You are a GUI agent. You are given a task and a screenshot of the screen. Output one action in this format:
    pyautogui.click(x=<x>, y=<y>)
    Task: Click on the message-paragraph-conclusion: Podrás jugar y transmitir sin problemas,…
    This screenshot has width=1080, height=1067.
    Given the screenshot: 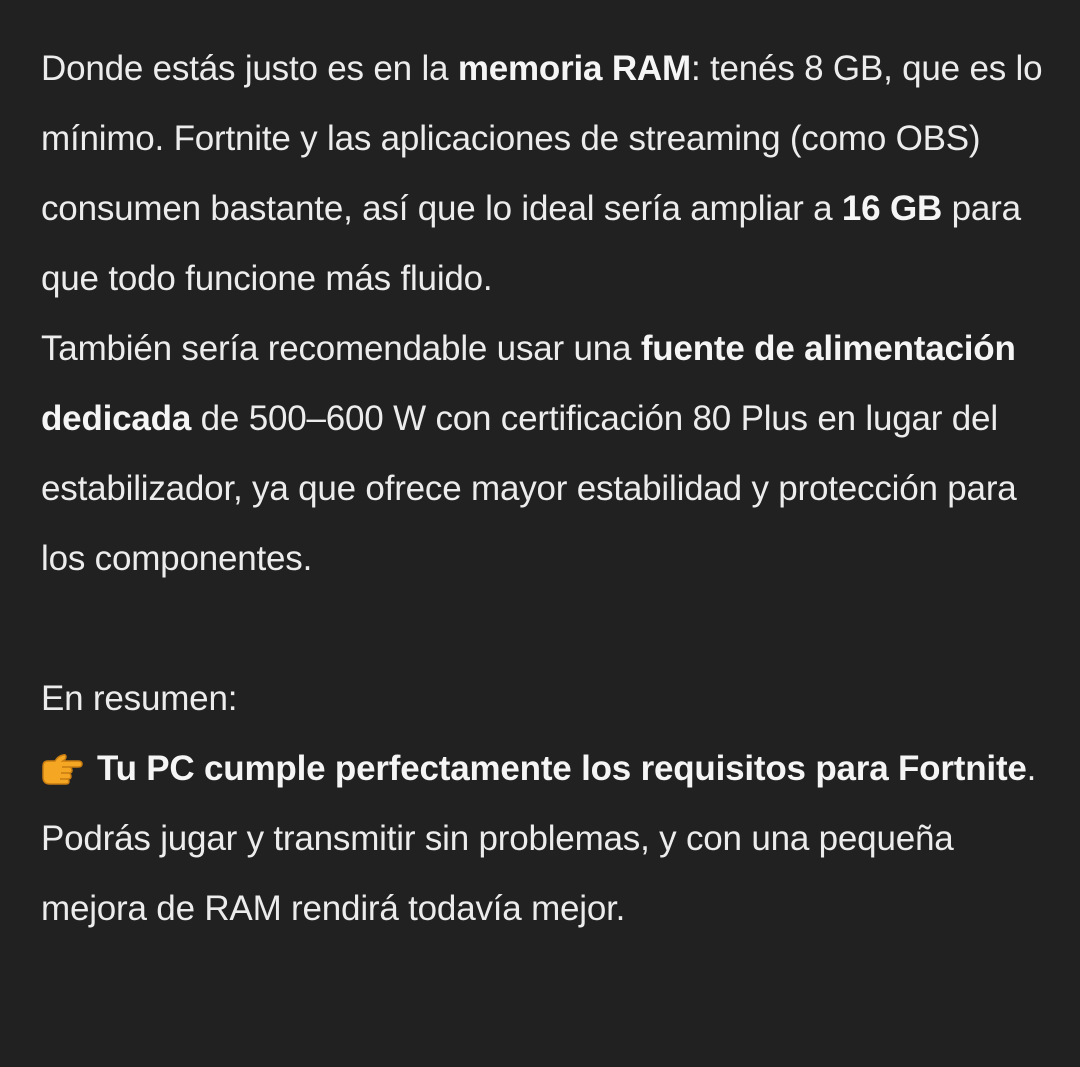 What is the action you would take?
    pyautogui.click(x=546, y=874)
    